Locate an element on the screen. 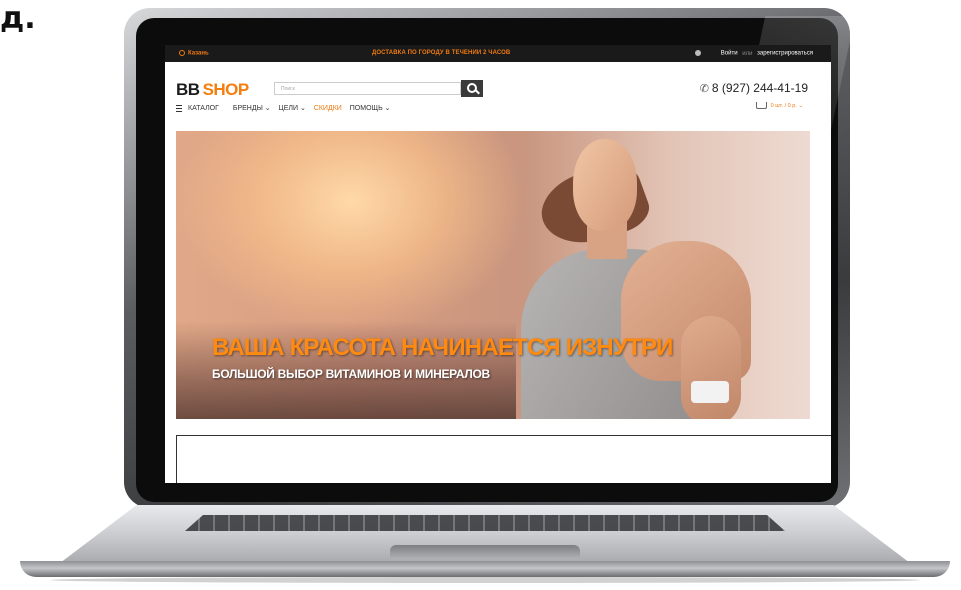 Image resolution: width=961 pixels, height=590 pixels. runner-wristband is located at coordinates (710, 392).